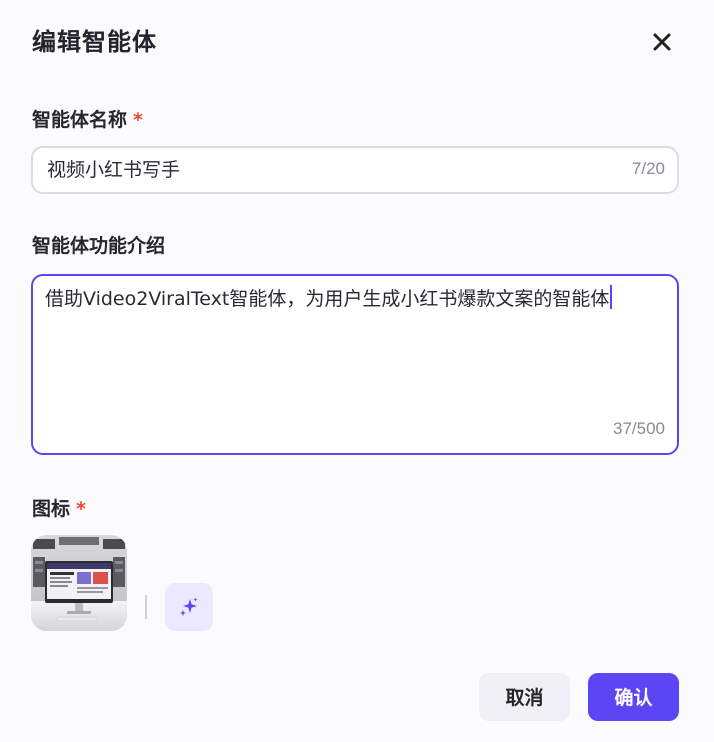 This screenshot has height=742, width=714. What do you see at coordinates (639, 428) in the screenshot?
I see `agent-description-counter: 37/500` at bounding box center [639, 428].